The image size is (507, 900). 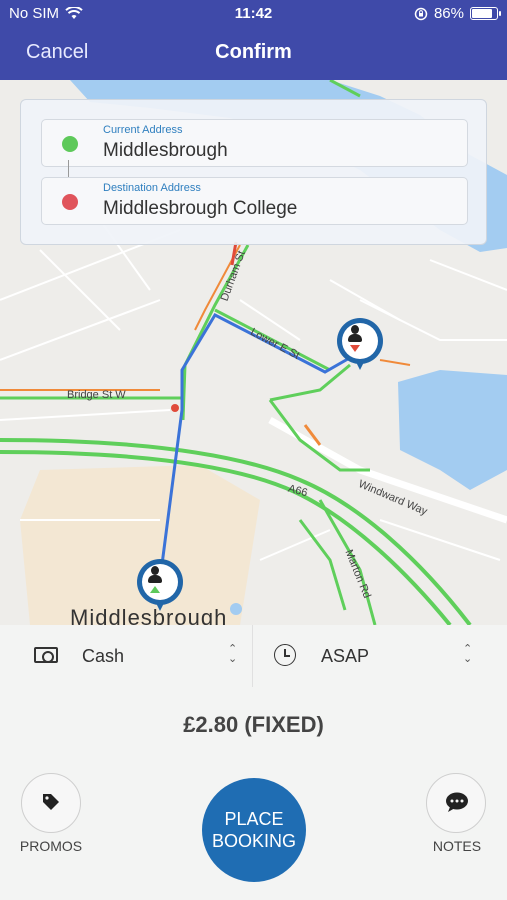 I want to click on time-selector: ASAP ⌃ ⌄, so click(x=380, y=656).